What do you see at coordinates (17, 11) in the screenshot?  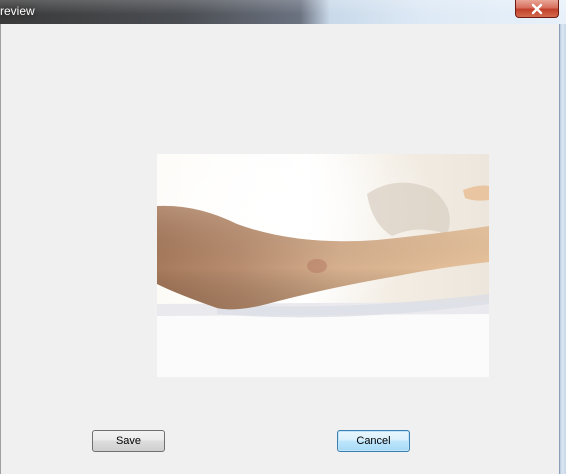 I see `window-title: review` at bounding box center [17, 11].